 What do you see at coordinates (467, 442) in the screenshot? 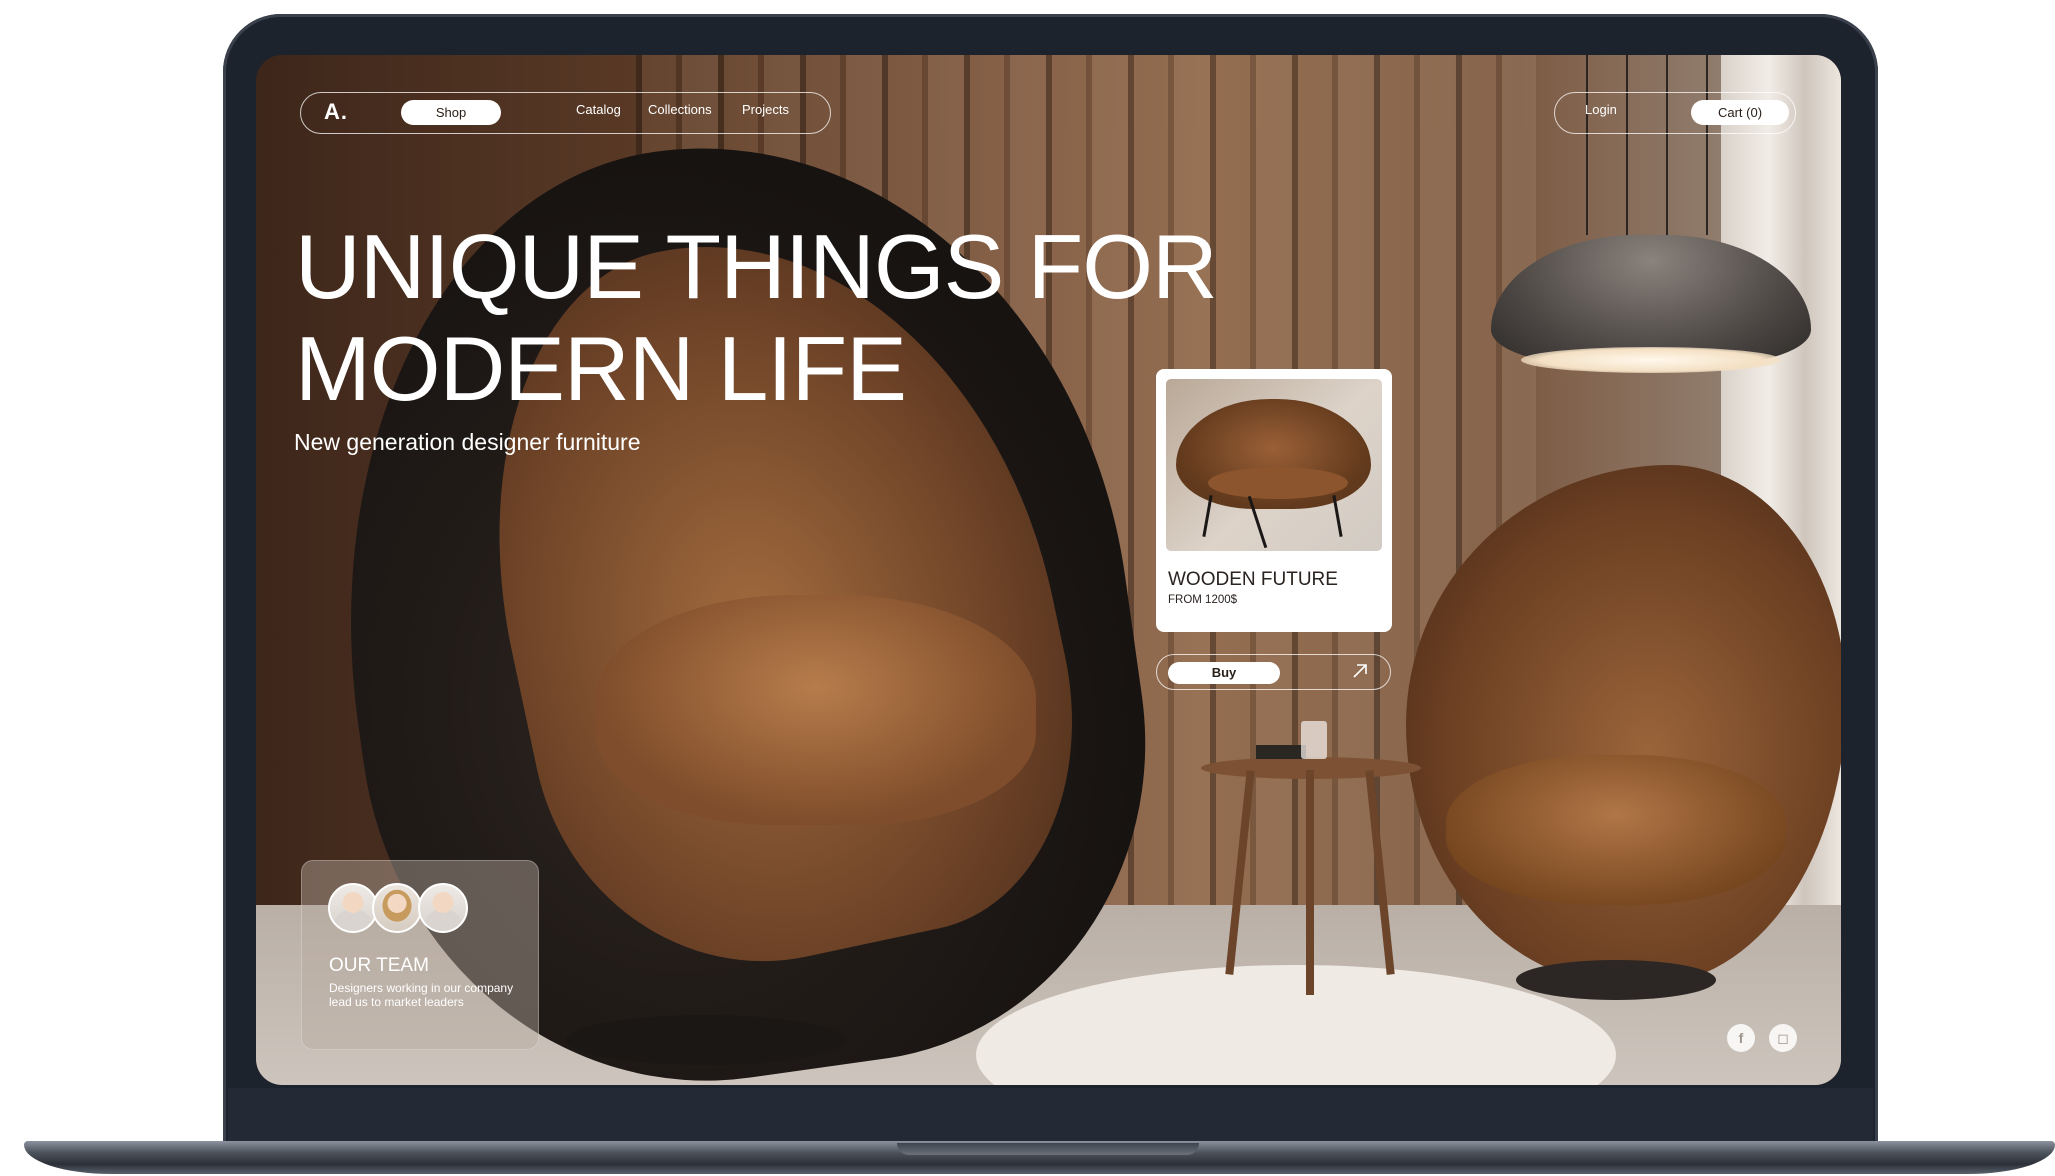
I see `hero-subtitle: New generation designer furniture` at bounding box center [467, 442].